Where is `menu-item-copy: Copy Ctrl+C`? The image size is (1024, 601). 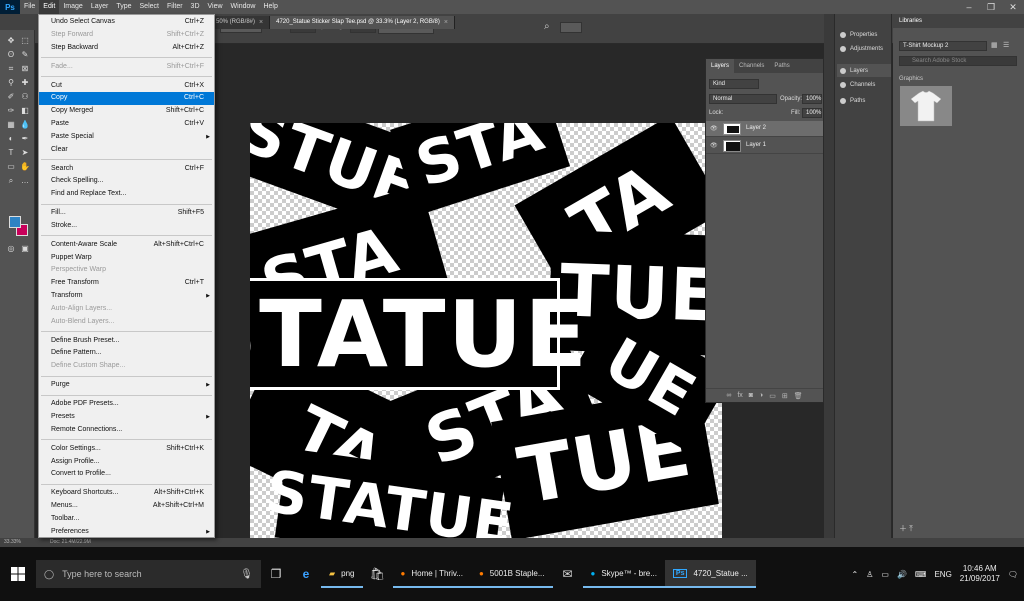 menu-item-copy: Copy Ctrl+C is located at coordinates (126, 99).